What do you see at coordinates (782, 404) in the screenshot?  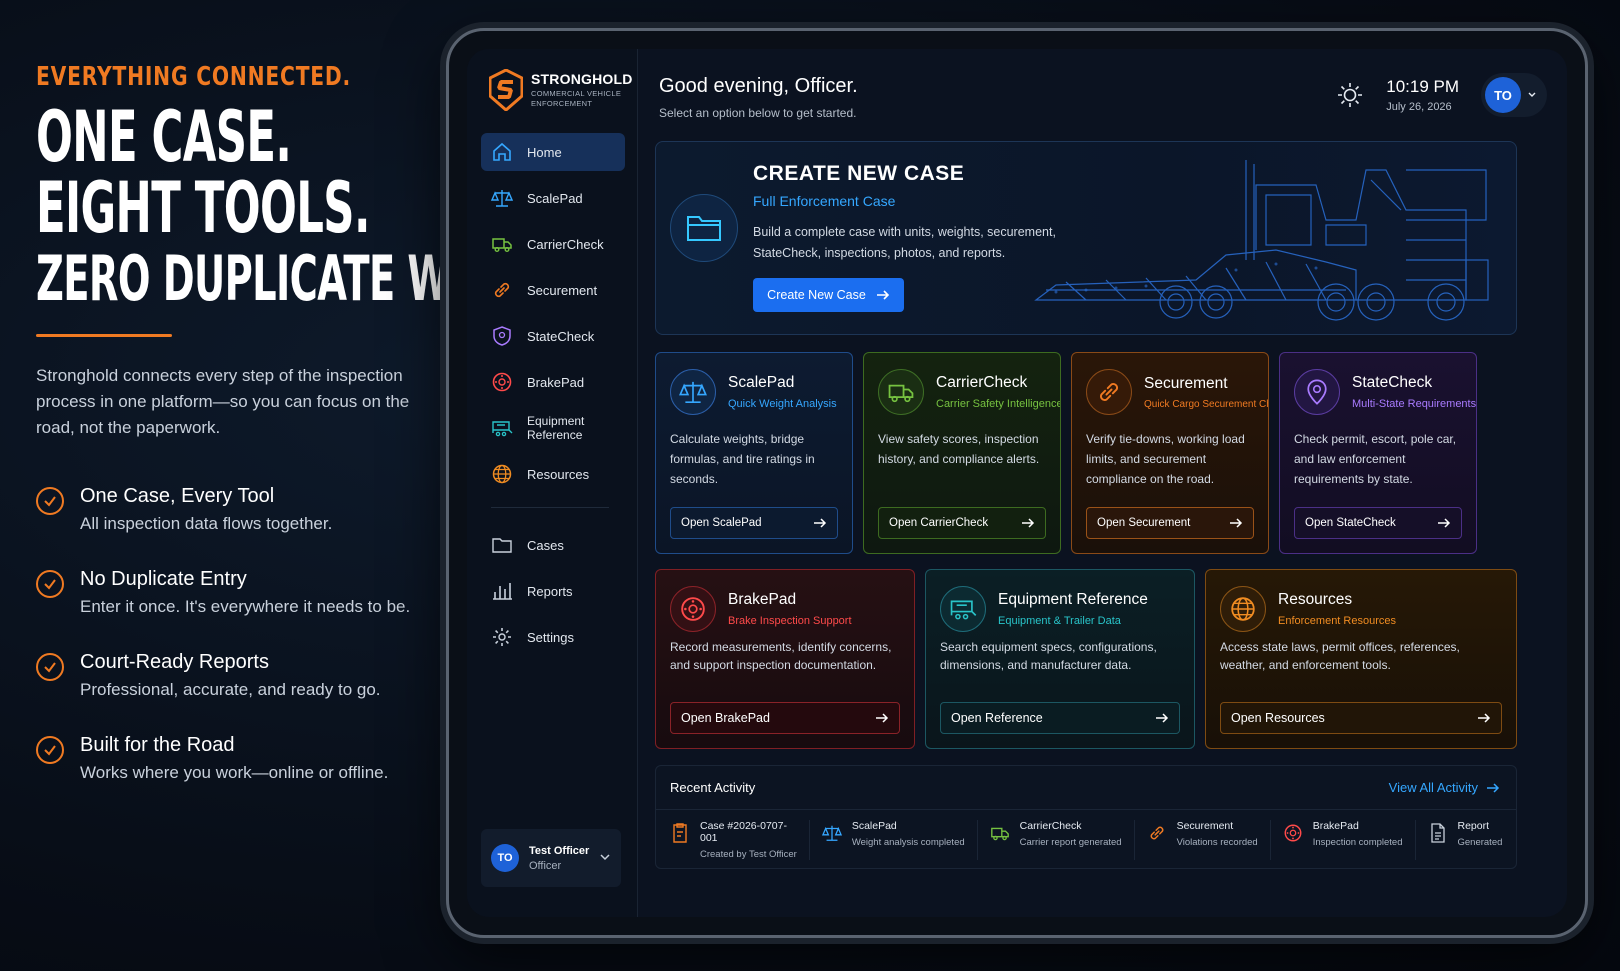 I see `card-subtitle: Quick Weight Analysis` at bounding box center [782, 404].